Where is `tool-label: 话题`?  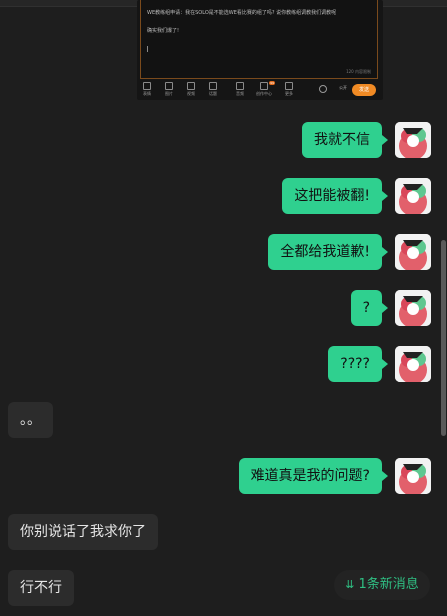 tool-label: 话题 is located at coordinates (213, 93).